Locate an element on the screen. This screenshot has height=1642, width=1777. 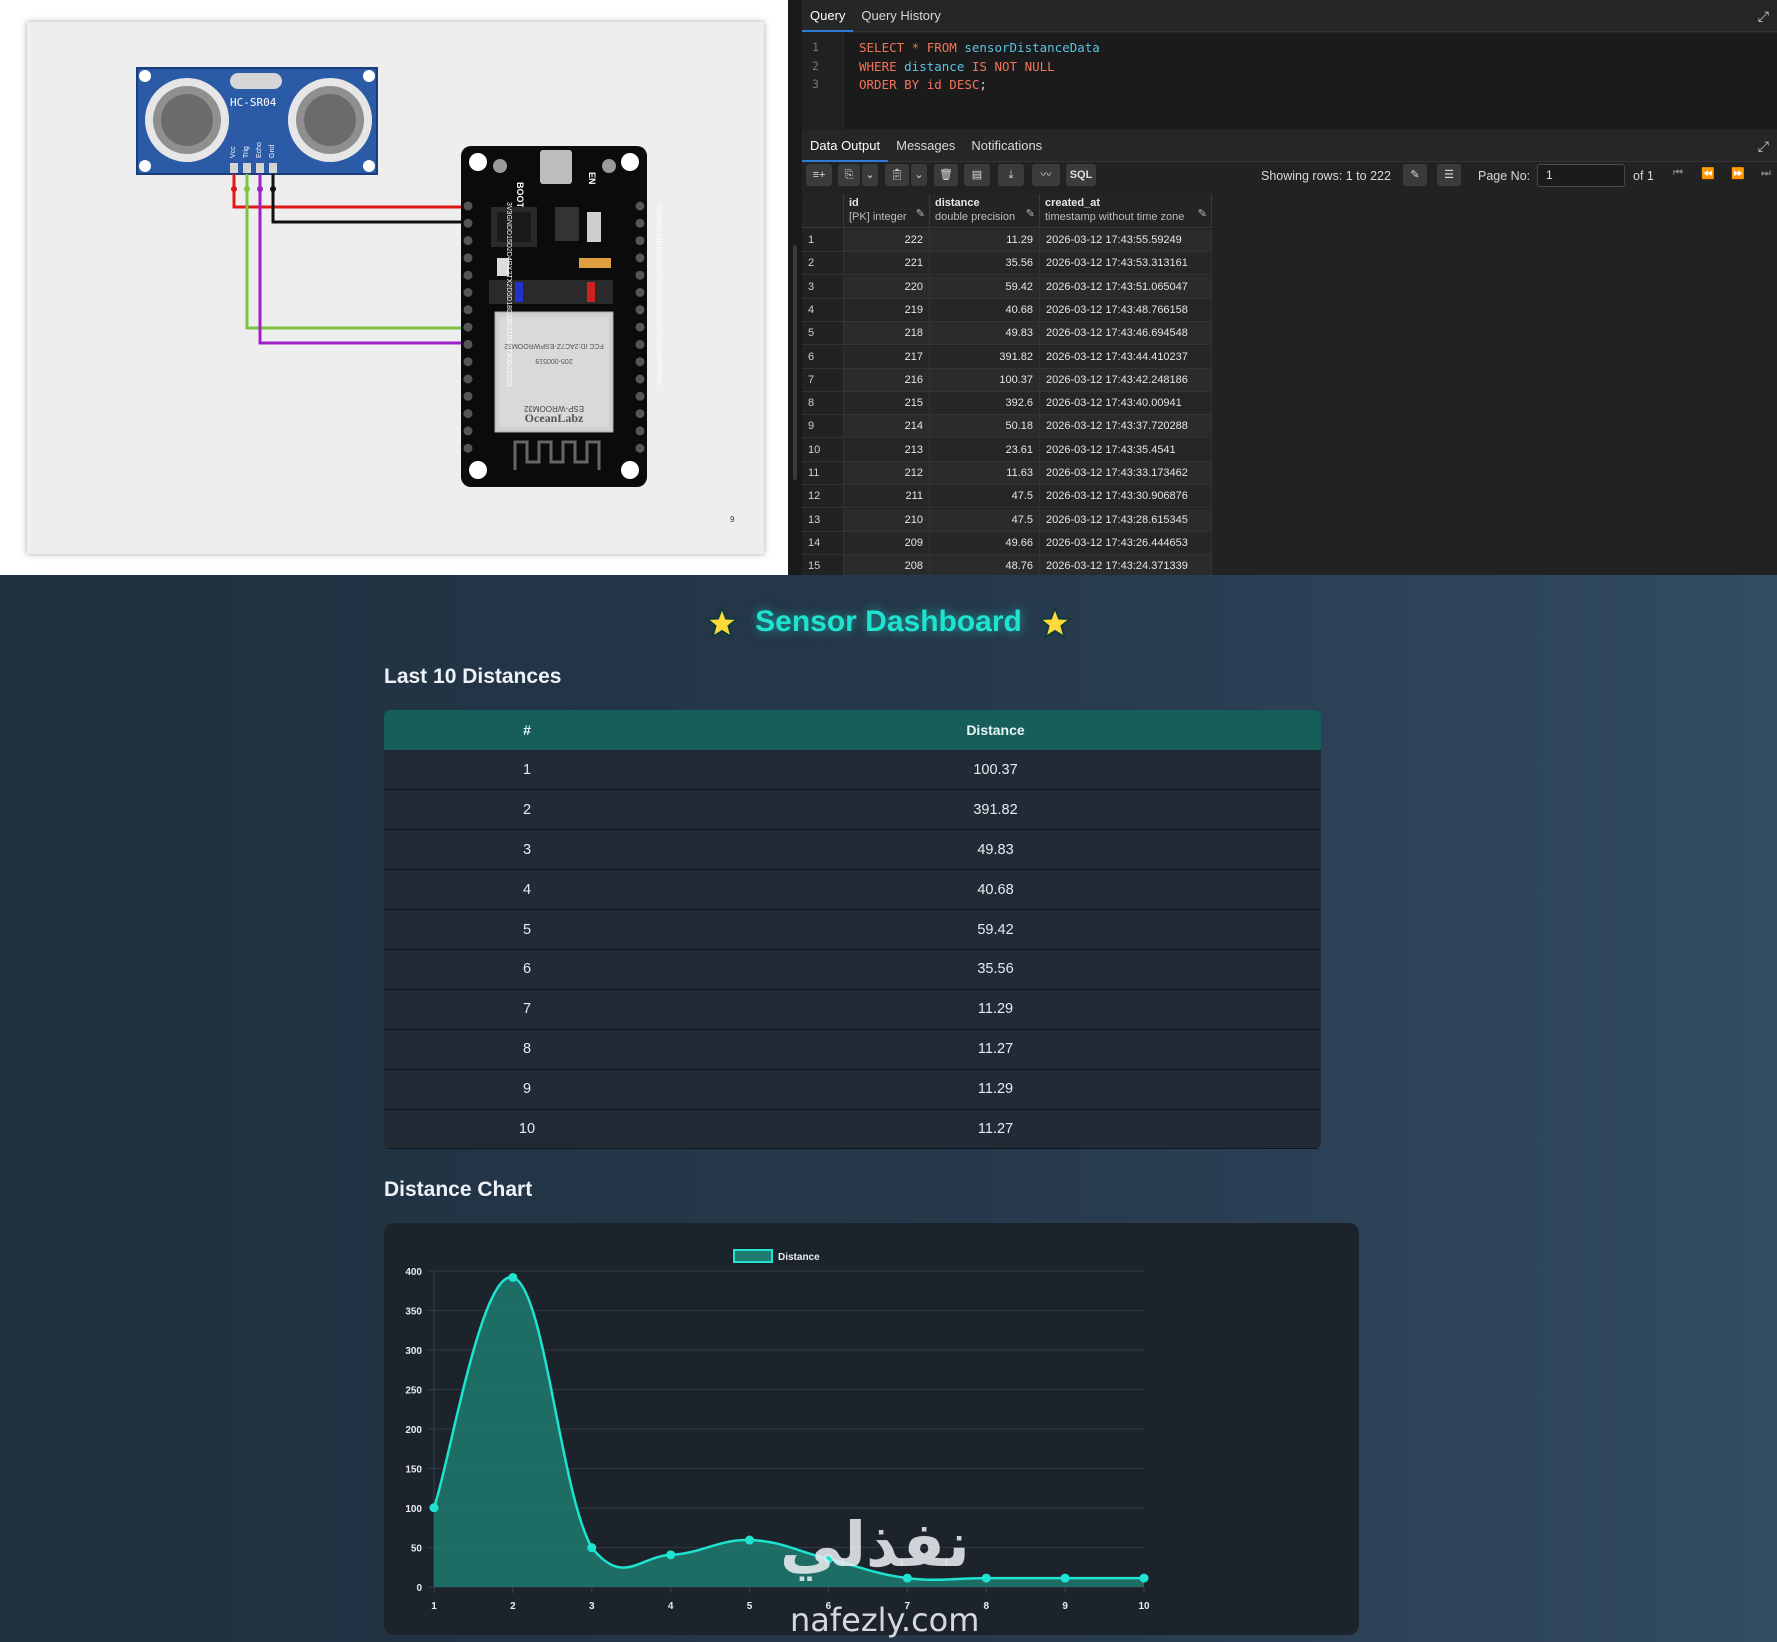
table-cell: 213 is located at coordinates (887, 450).